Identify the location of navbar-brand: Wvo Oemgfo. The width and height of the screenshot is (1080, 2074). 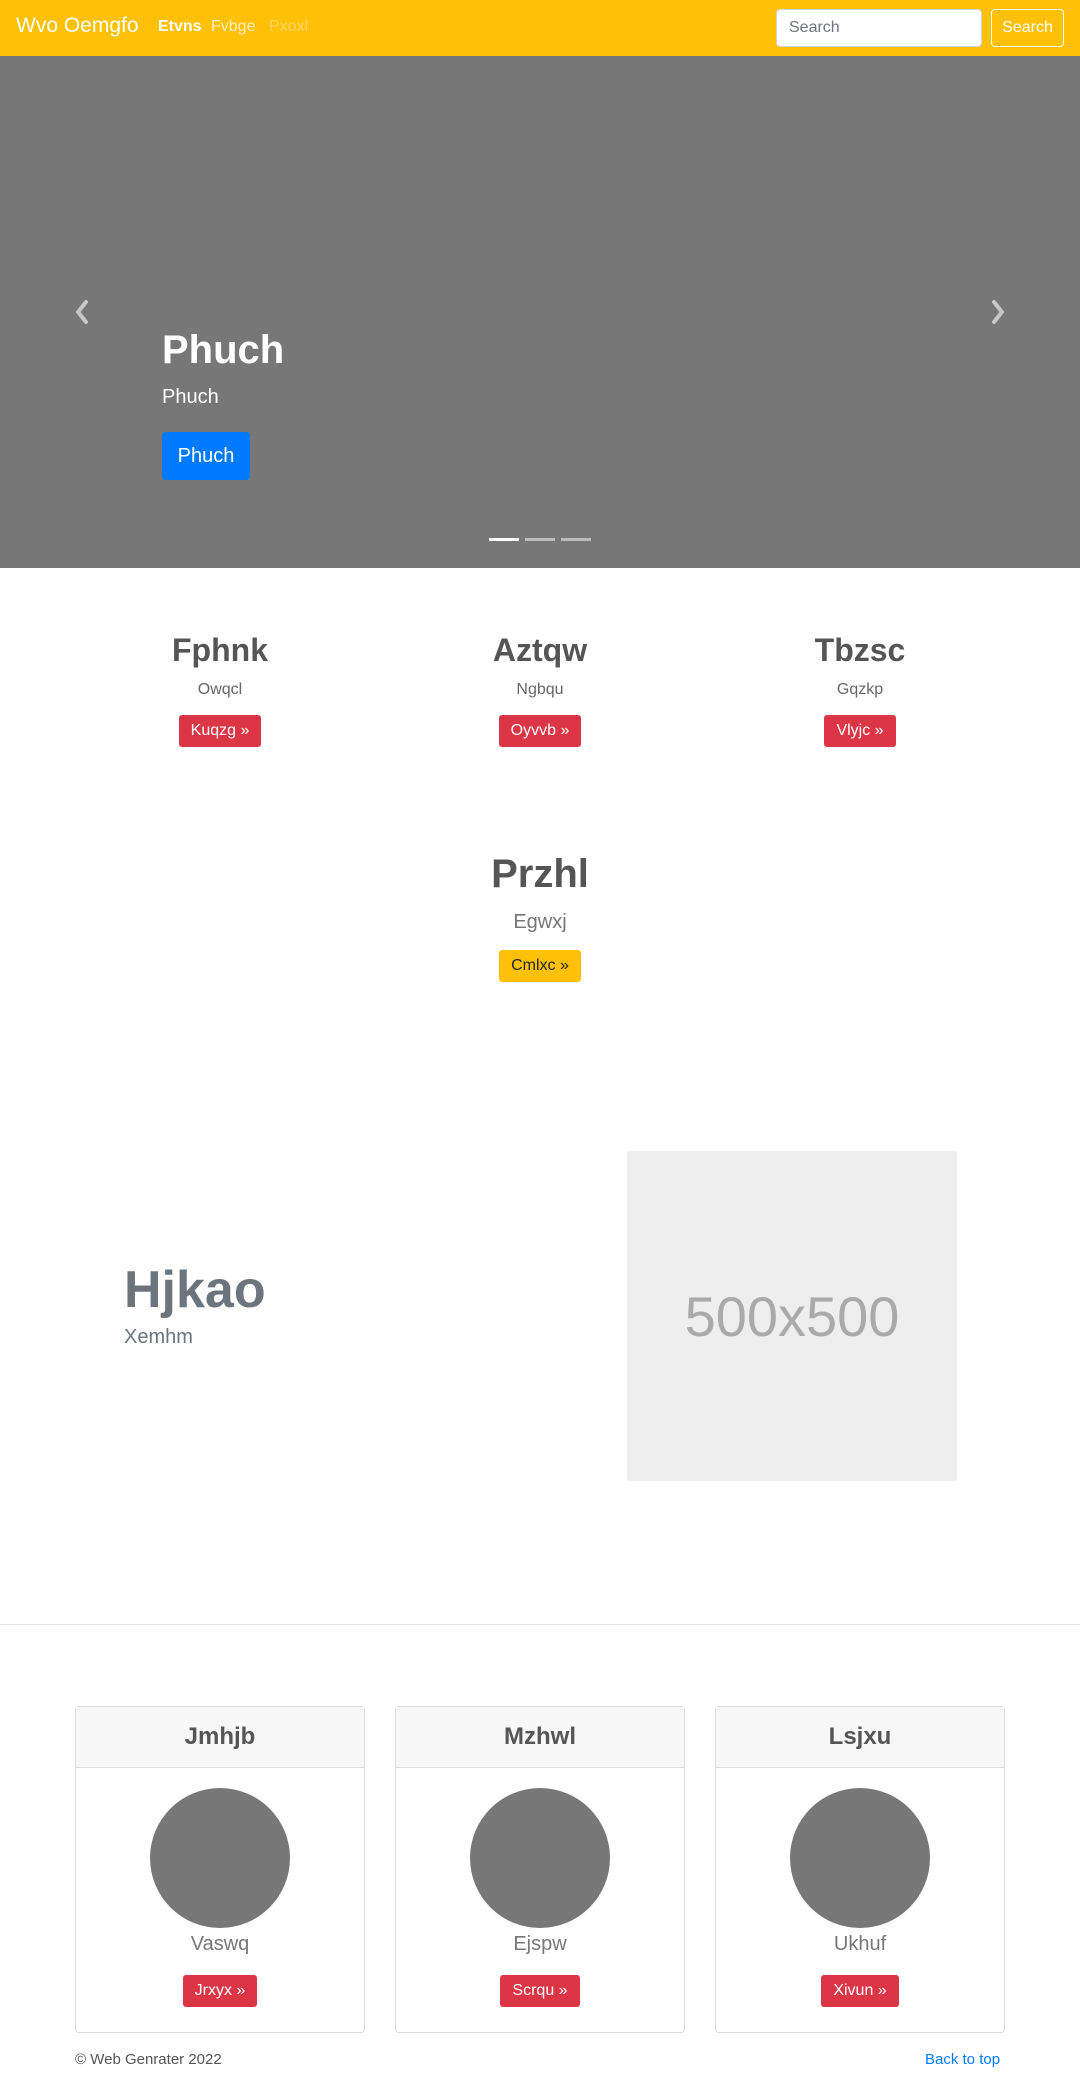
(77, 26).